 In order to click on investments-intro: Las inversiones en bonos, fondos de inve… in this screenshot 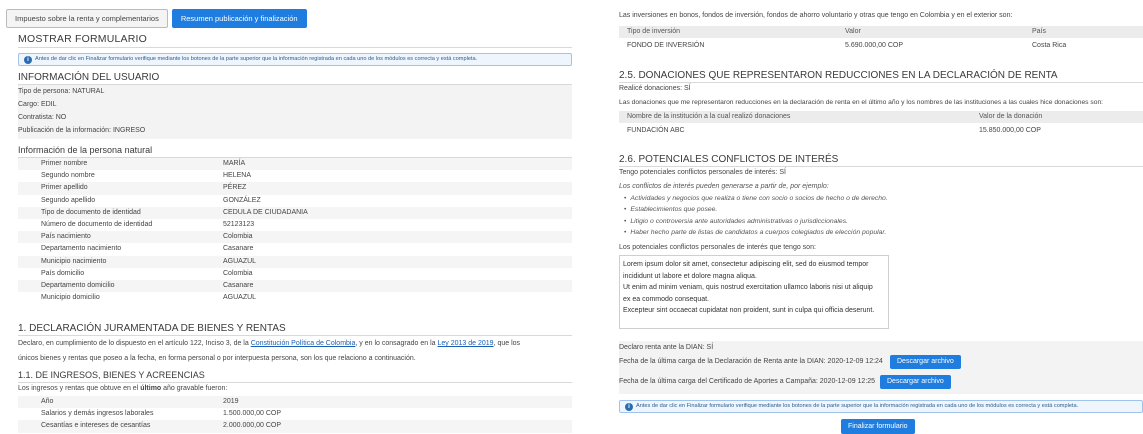, I will do `click(816, 15)`.